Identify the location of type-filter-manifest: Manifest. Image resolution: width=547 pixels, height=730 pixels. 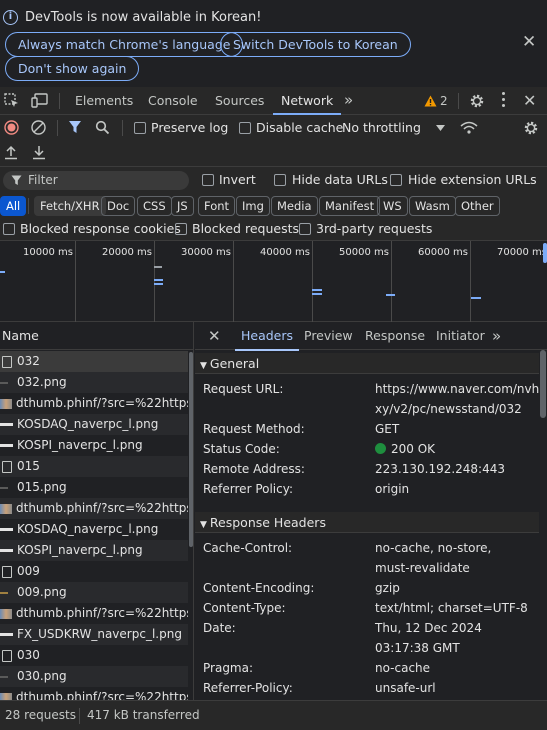
(350, 206).